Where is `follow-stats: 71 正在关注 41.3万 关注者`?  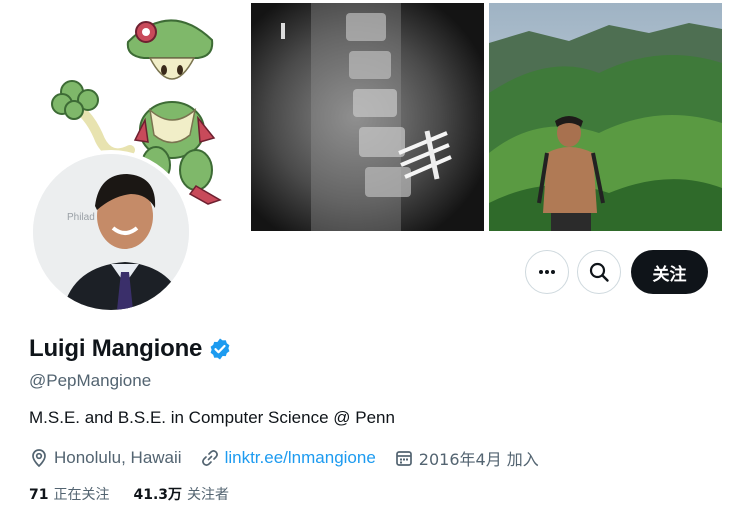 follow-stats: 71 正在关注 41.3万 关注者 is located at coordinates (141, 494).